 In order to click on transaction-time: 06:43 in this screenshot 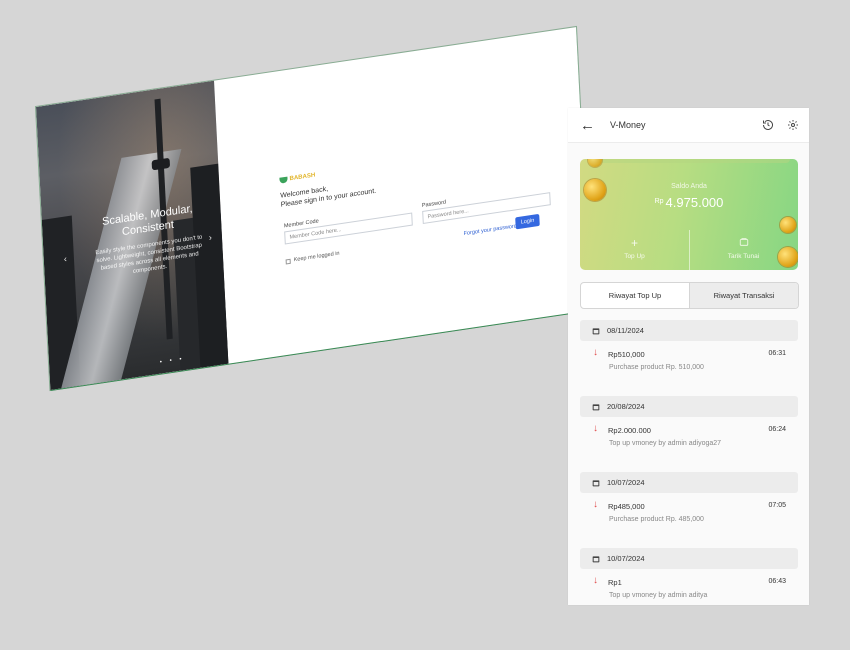, I will do `click(777, 581)`.